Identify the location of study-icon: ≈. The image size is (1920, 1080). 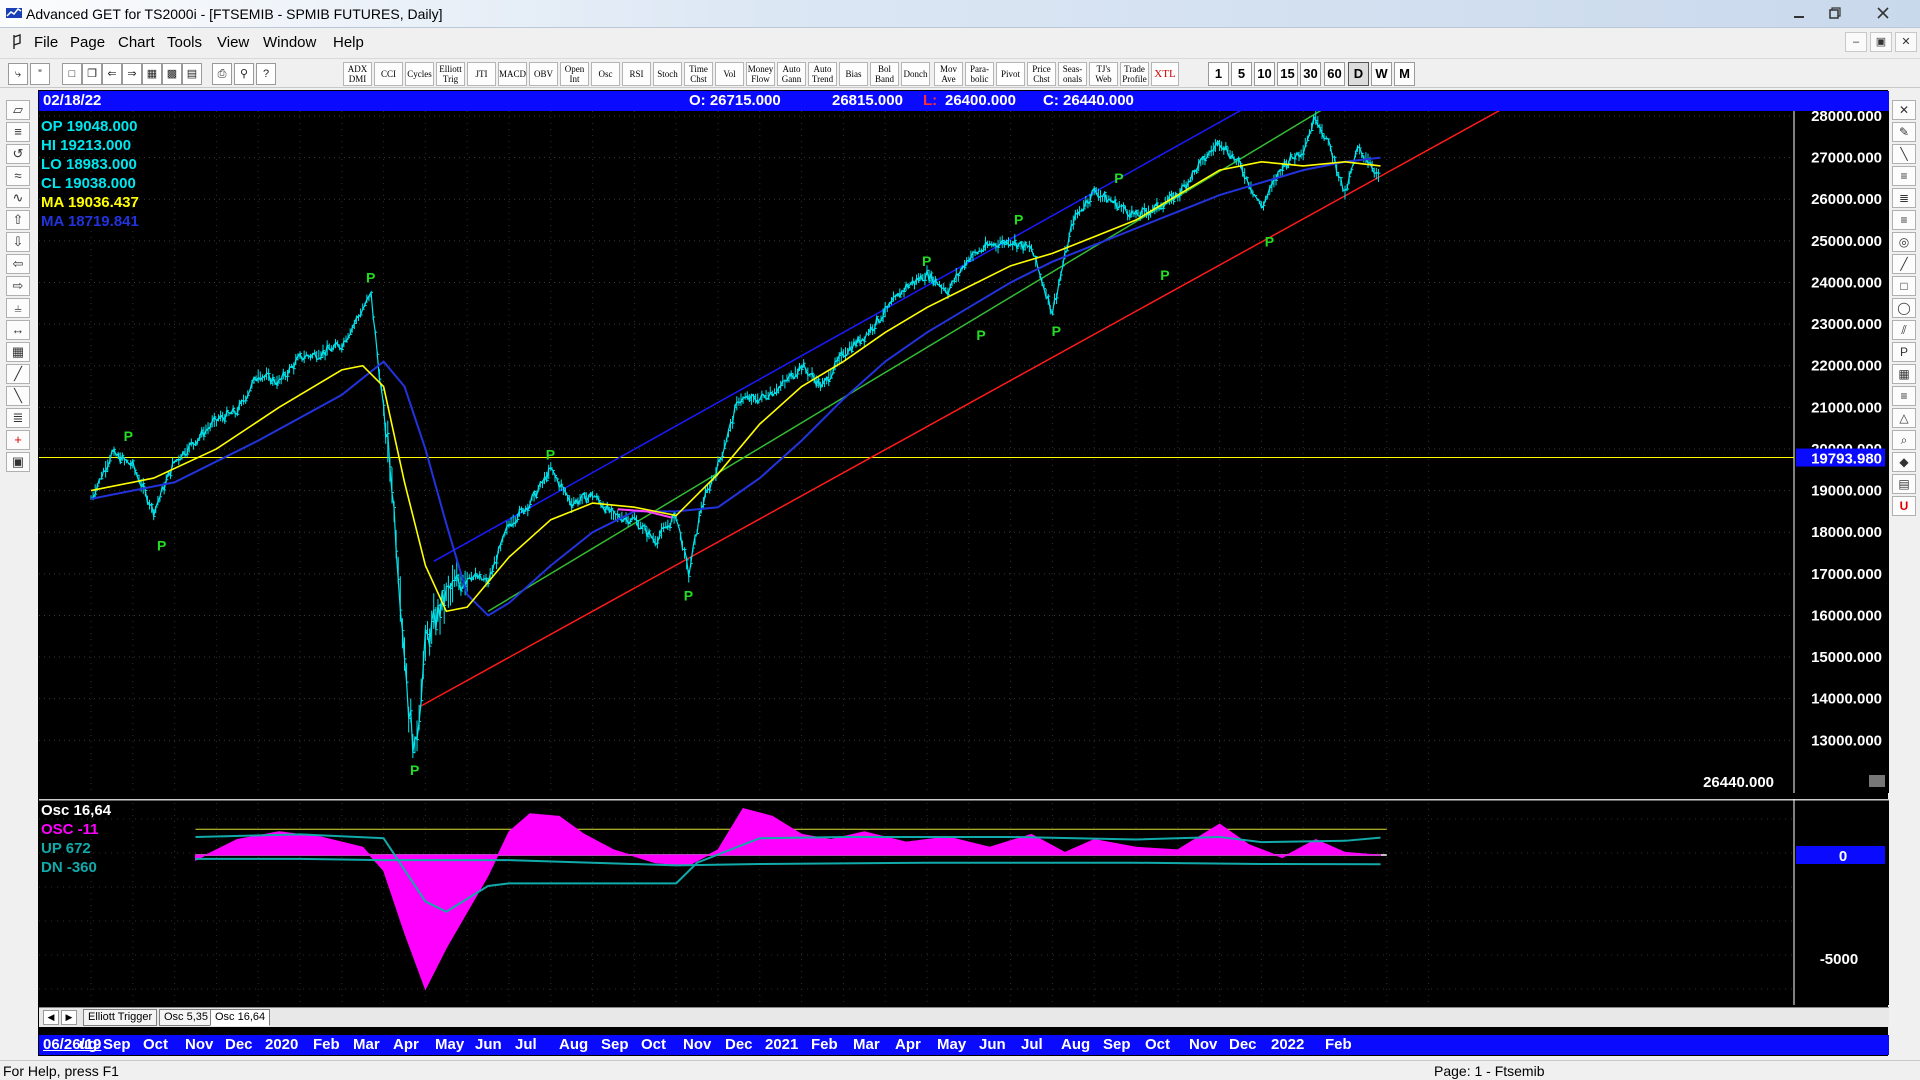
(18, 176).